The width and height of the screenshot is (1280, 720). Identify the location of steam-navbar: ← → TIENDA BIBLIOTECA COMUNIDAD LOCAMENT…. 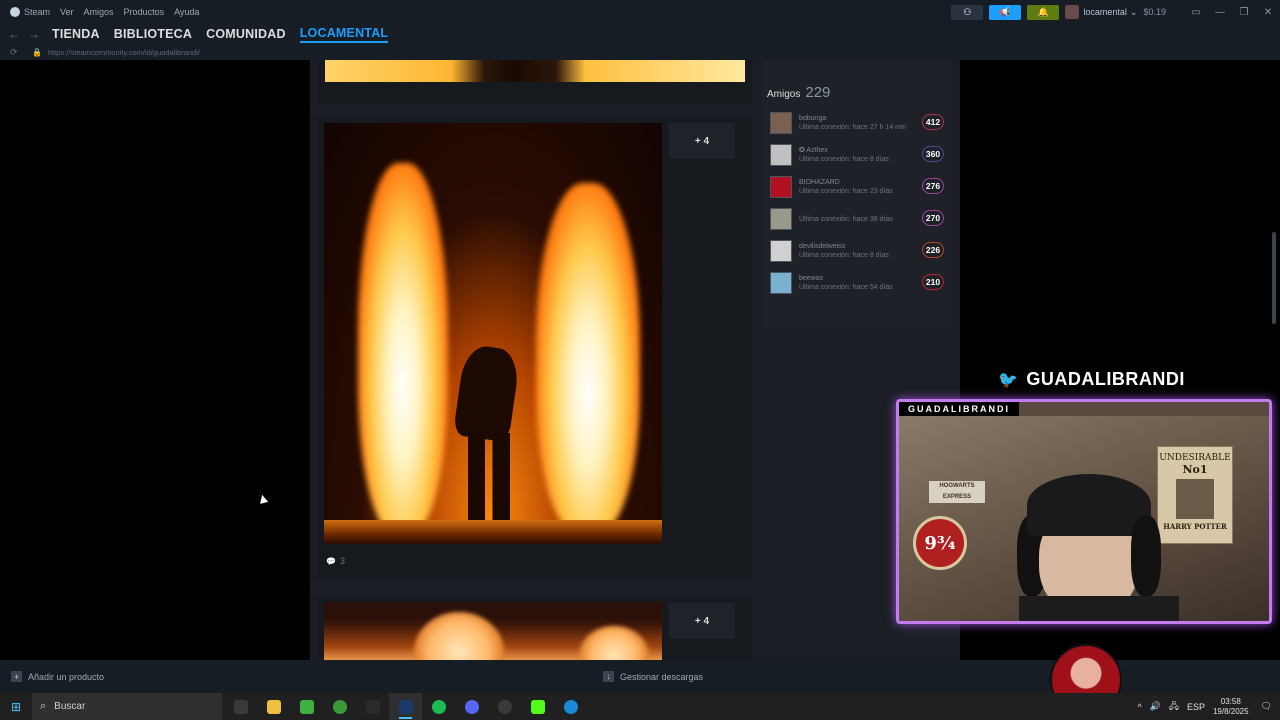
(640, 34).